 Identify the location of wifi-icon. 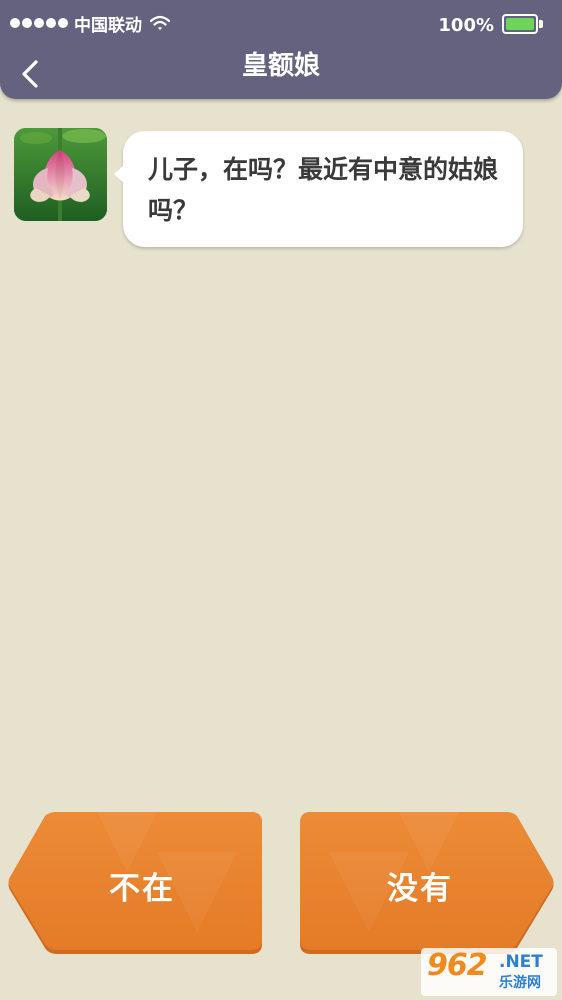
(160, 22).